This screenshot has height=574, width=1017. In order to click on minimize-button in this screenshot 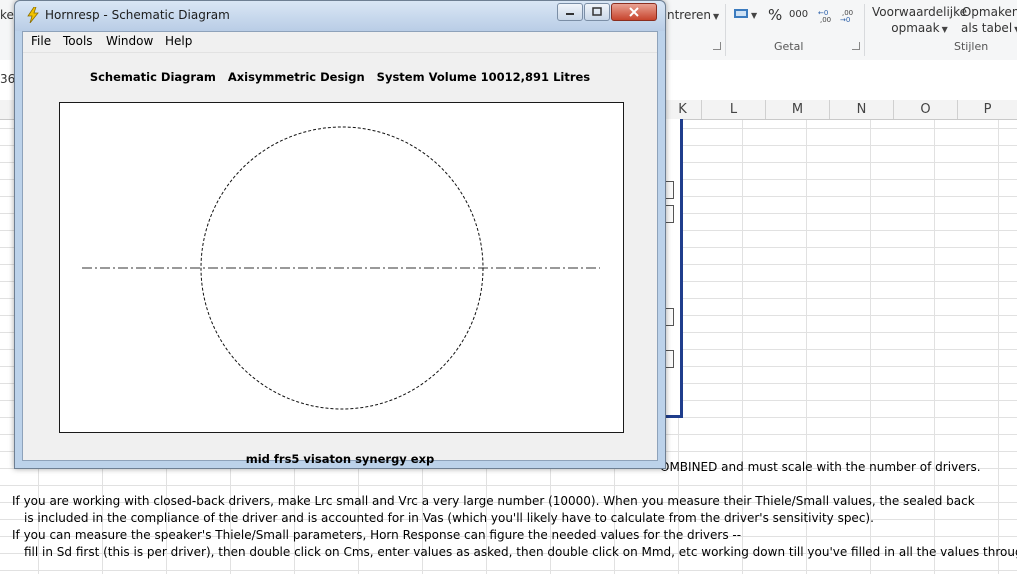, I will do `click(570, 12)`.